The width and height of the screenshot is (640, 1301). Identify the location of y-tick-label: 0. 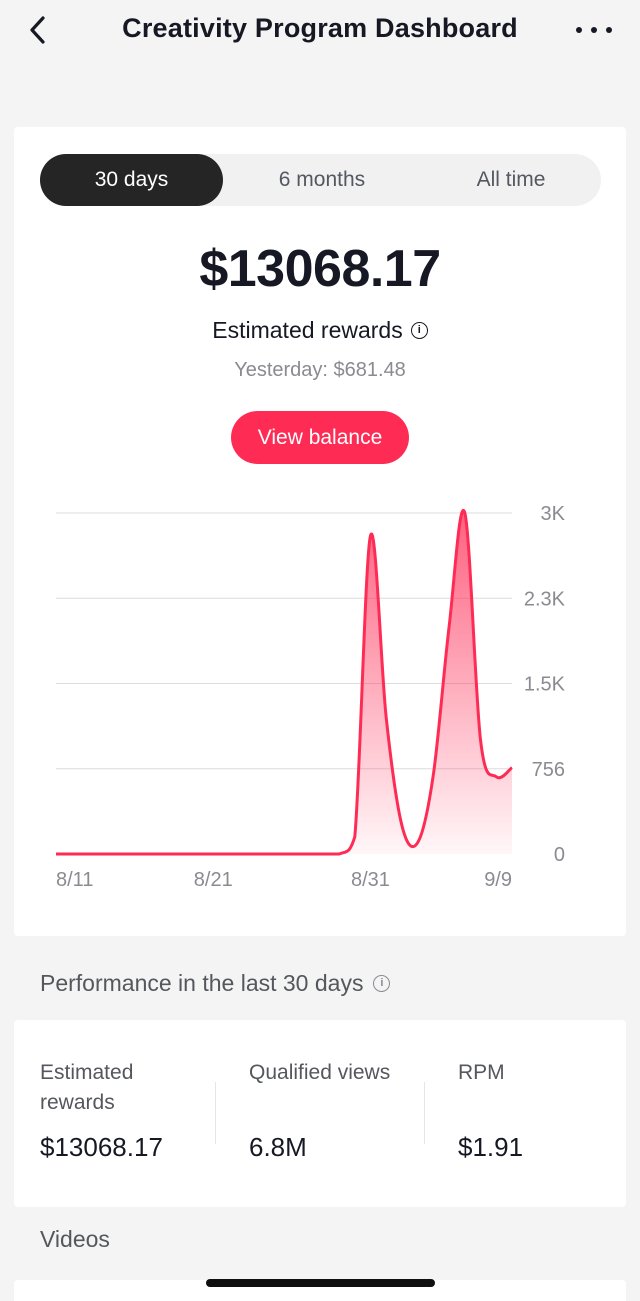
(559, 855).